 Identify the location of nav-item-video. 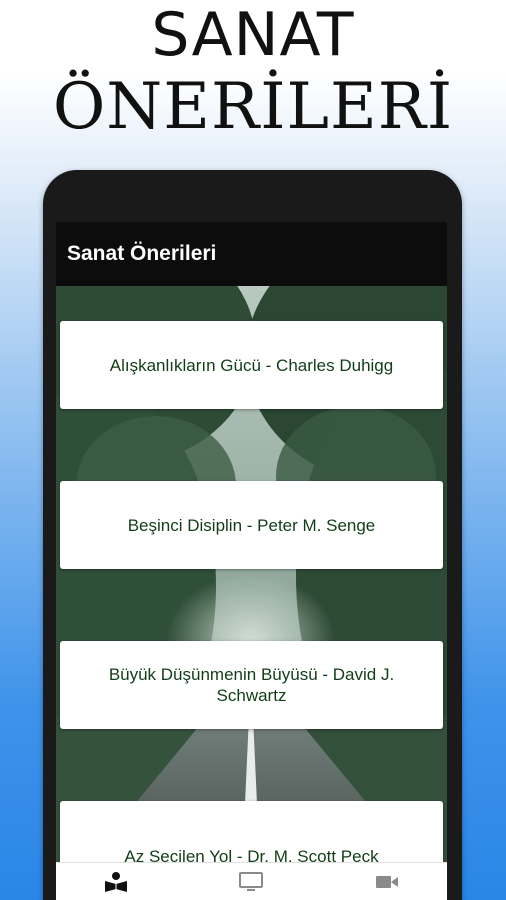
(387, 882).